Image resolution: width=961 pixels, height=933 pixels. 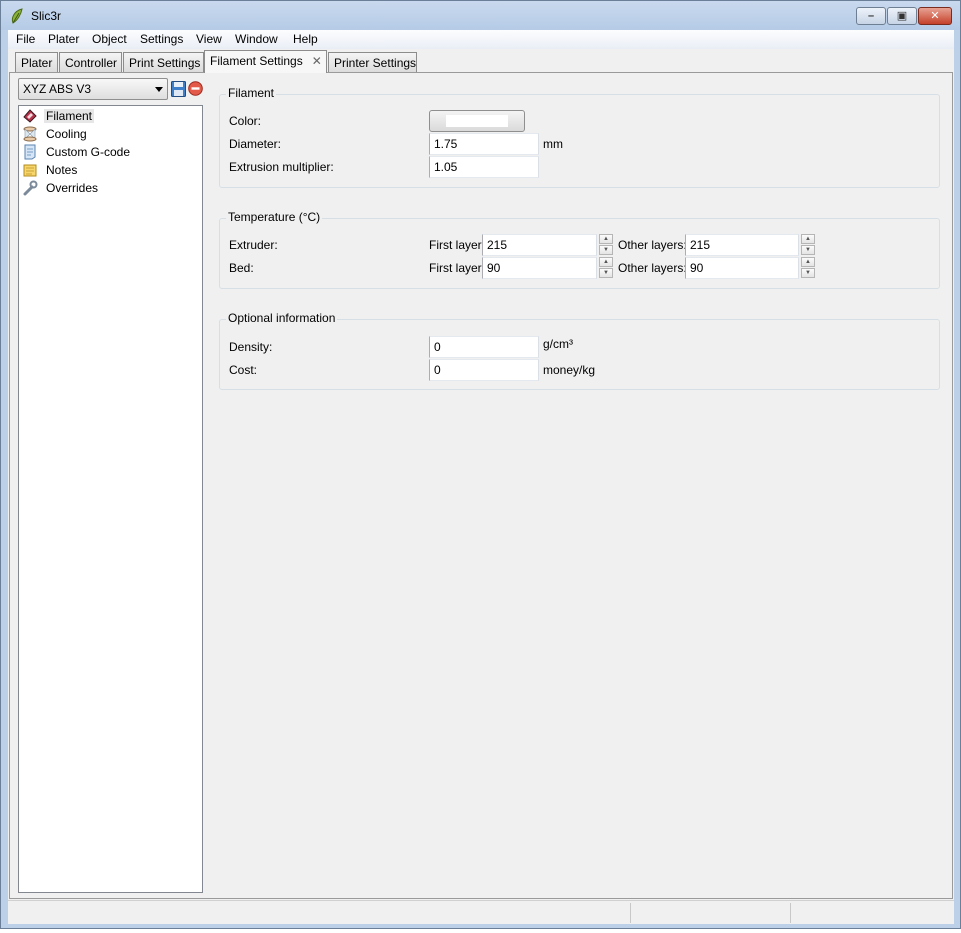 What do you see at coordinates (484, 144) in the screenshot?
I see `diameter-input: 1.75` at bounding box center [484, 144].